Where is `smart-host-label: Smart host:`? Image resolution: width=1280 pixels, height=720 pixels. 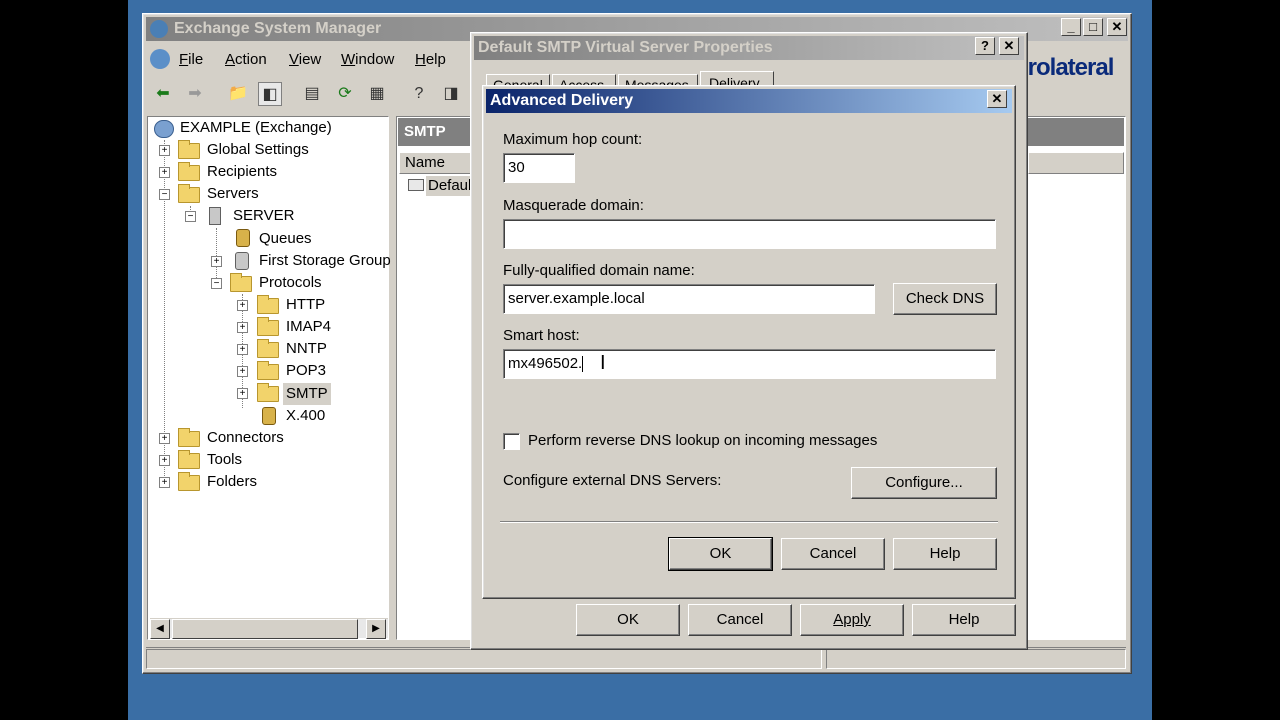
smart-host-label: Smart host: is located at coordinates (541, 335).